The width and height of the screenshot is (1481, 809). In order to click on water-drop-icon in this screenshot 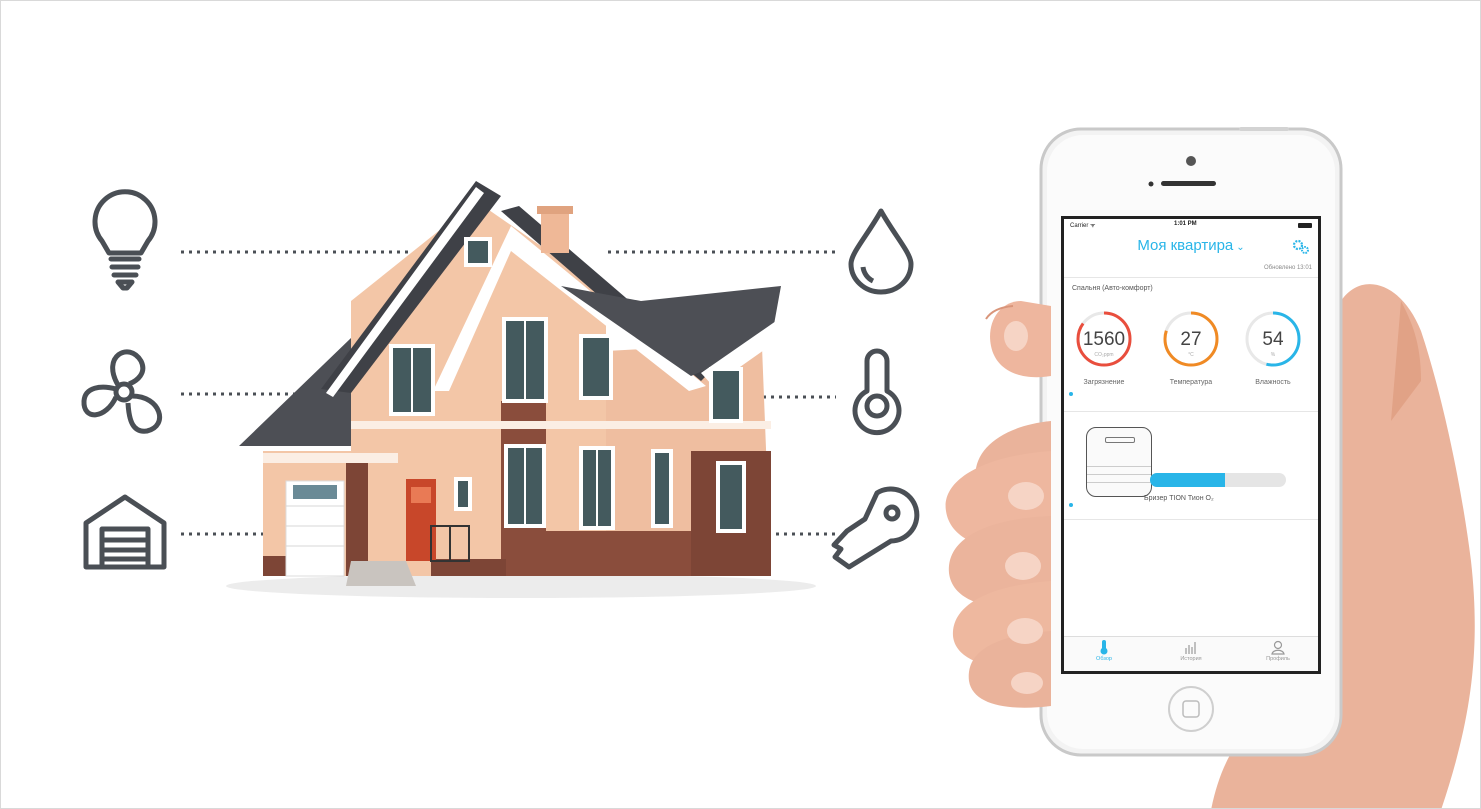, I will do `click(881, 251)`.